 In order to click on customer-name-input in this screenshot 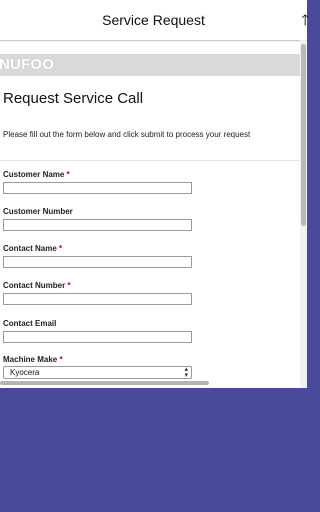, I will do `click(97, 188)`.